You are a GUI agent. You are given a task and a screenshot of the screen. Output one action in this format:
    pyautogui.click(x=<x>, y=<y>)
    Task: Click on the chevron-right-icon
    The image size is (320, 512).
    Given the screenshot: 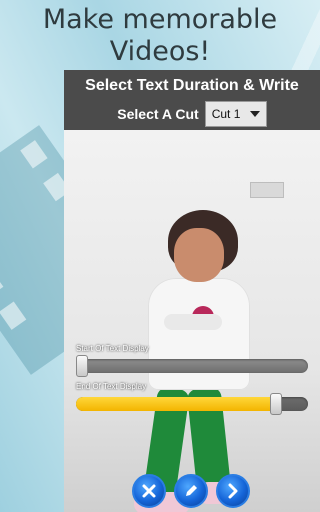 What is the action you would take?
    pyautogui.click(x=233, y=491)
    